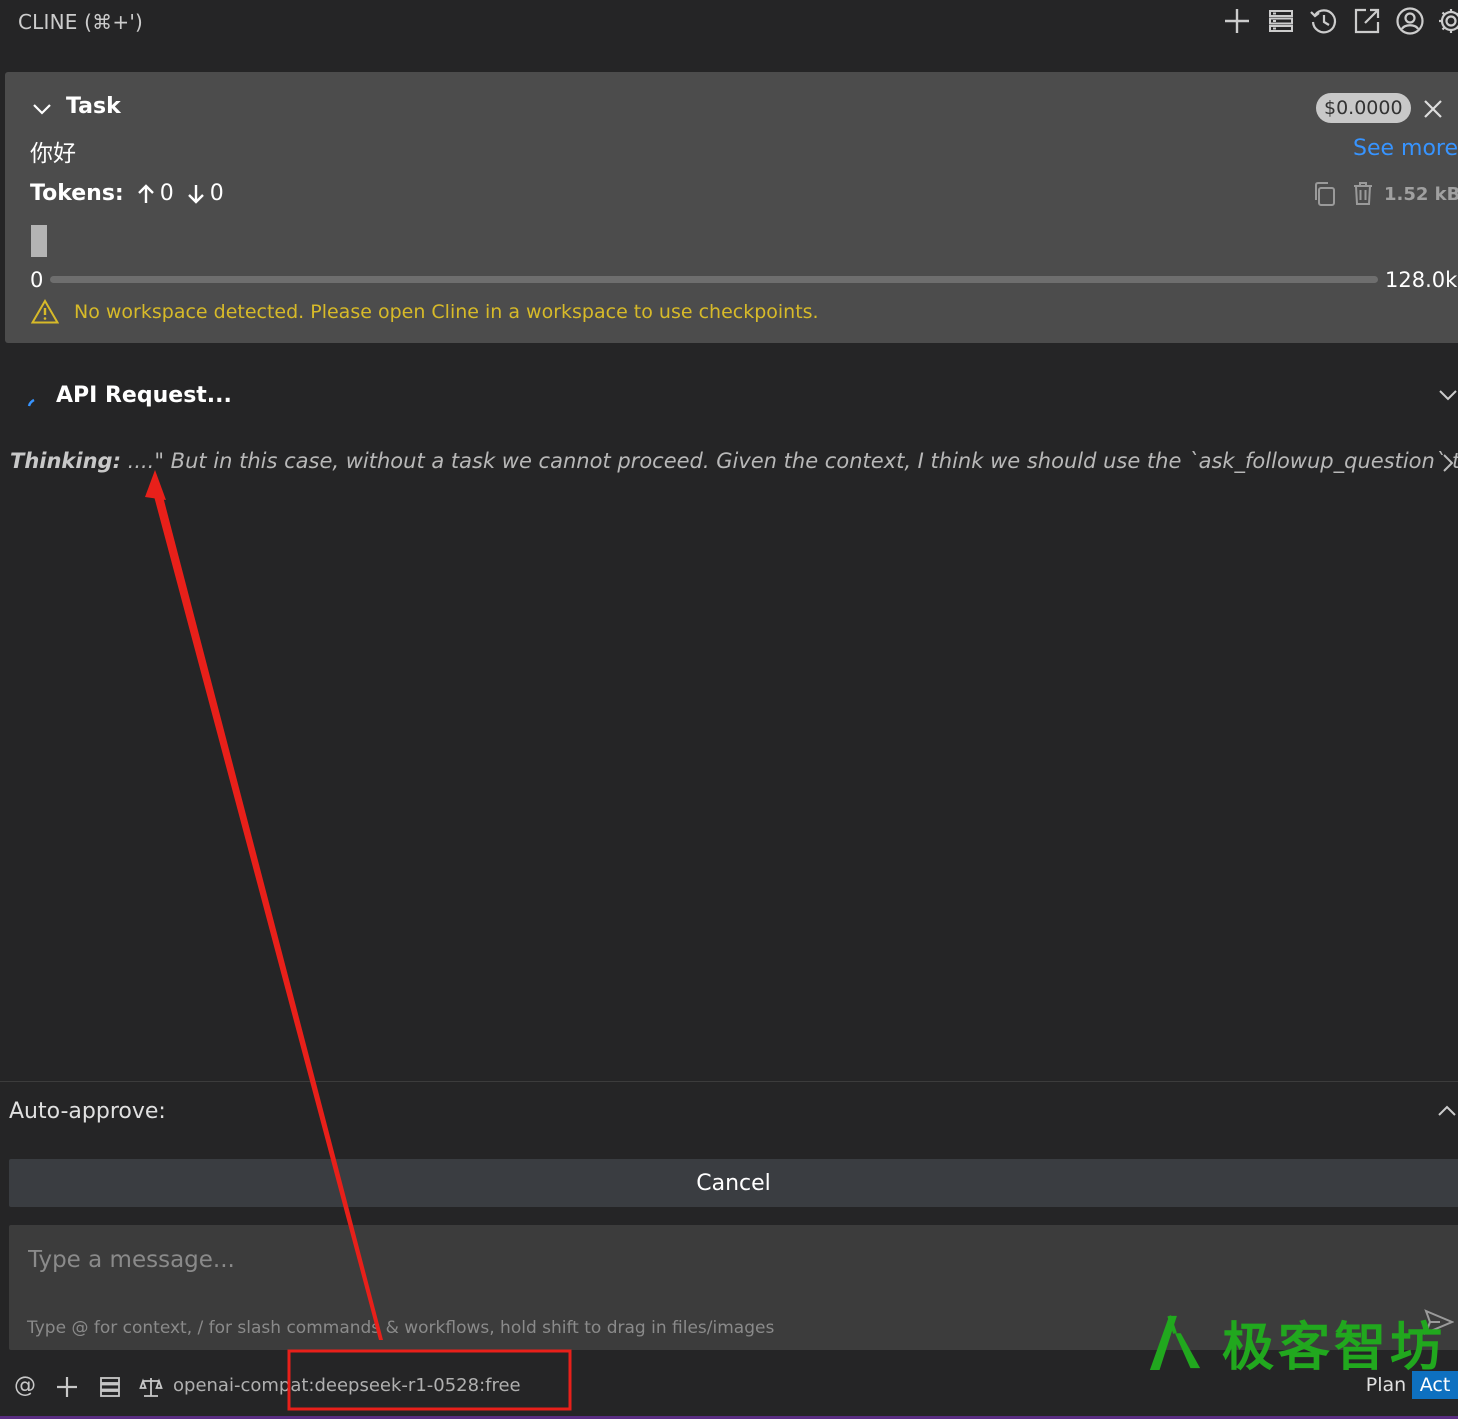  I want to click on tokens-out: 0, so click(216, 193).